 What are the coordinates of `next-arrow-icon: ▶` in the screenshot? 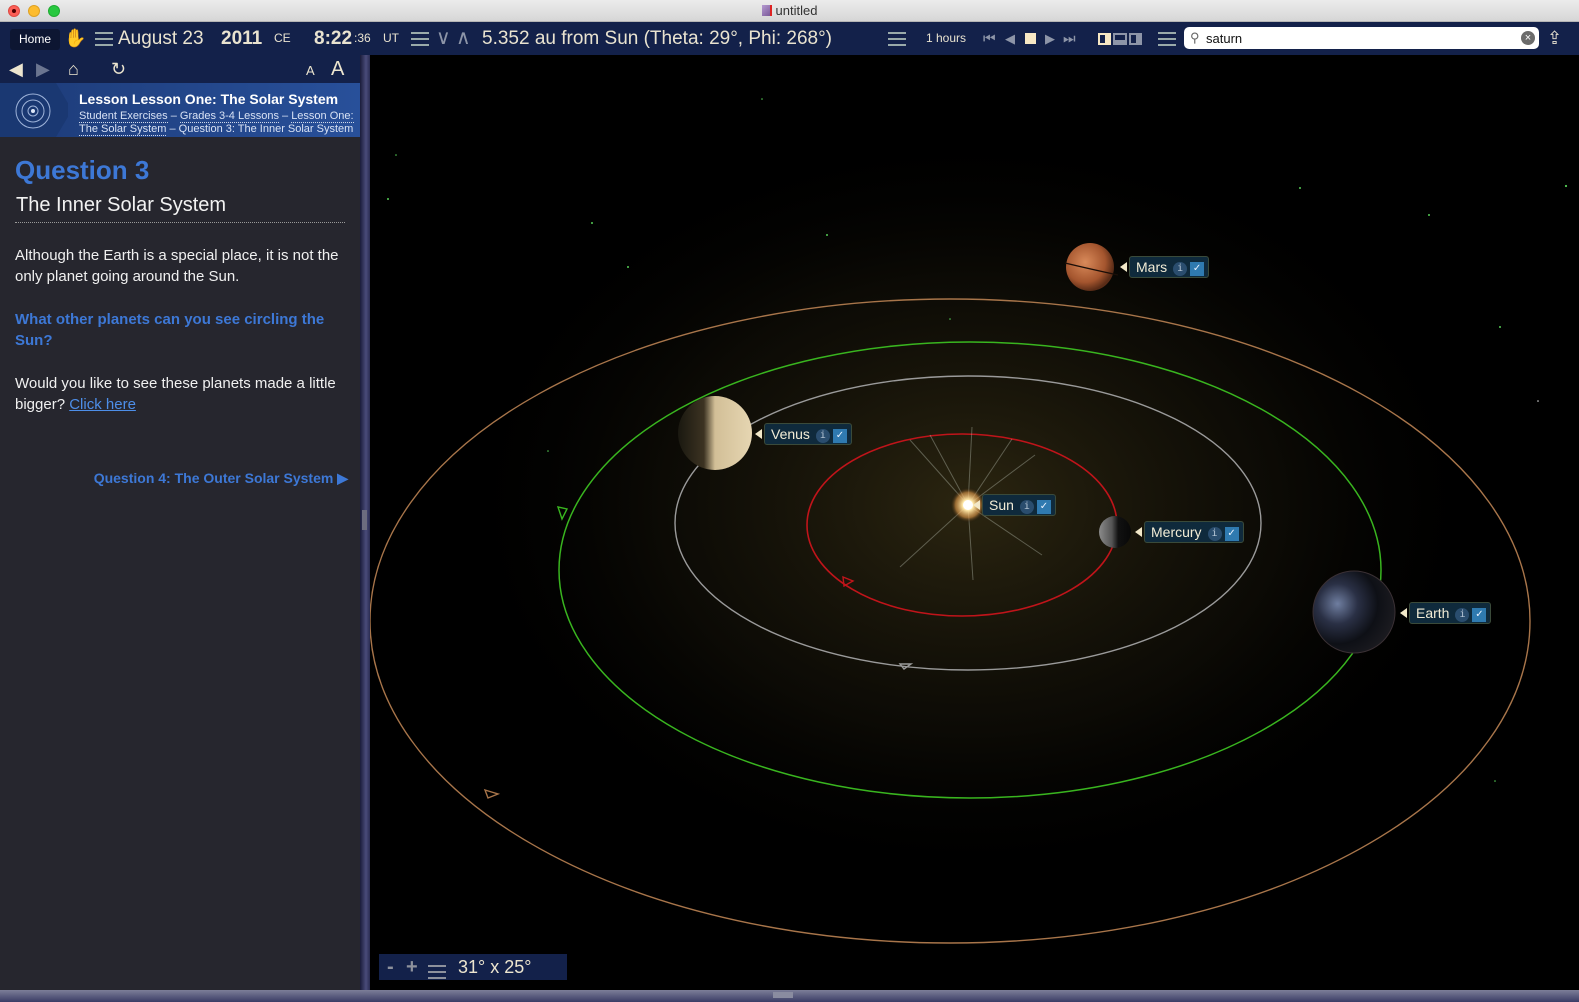 It's located at (342, 478).